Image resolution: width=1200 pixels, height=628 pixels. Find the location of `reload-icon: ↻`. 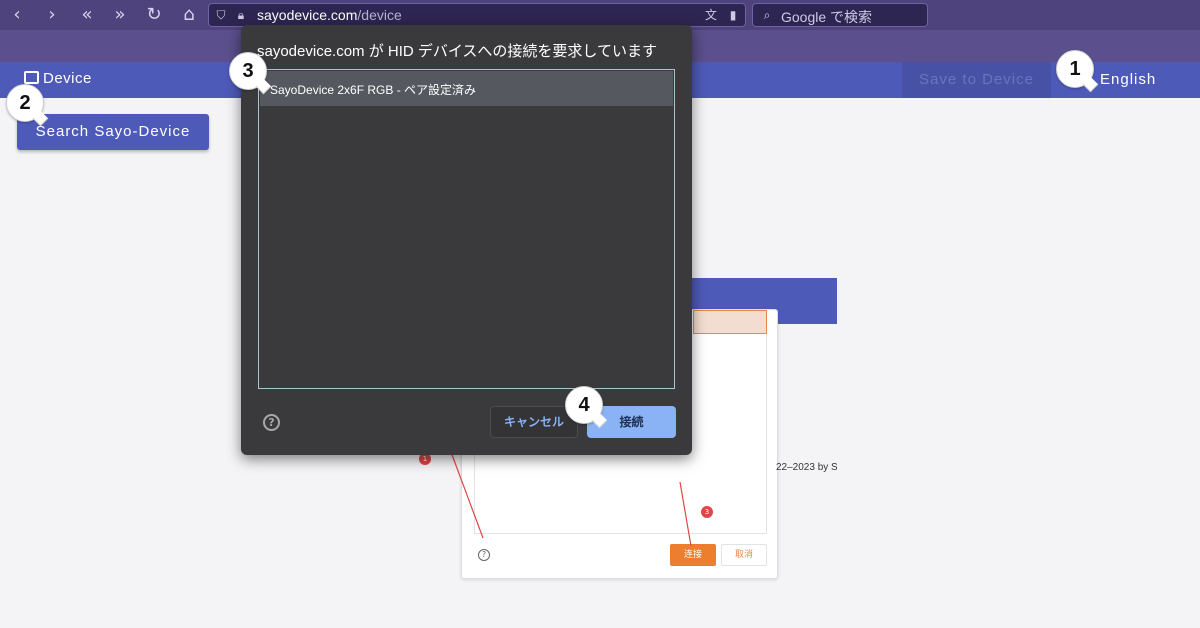

reload-icon: ↻ is located at coordinates (154, 15).